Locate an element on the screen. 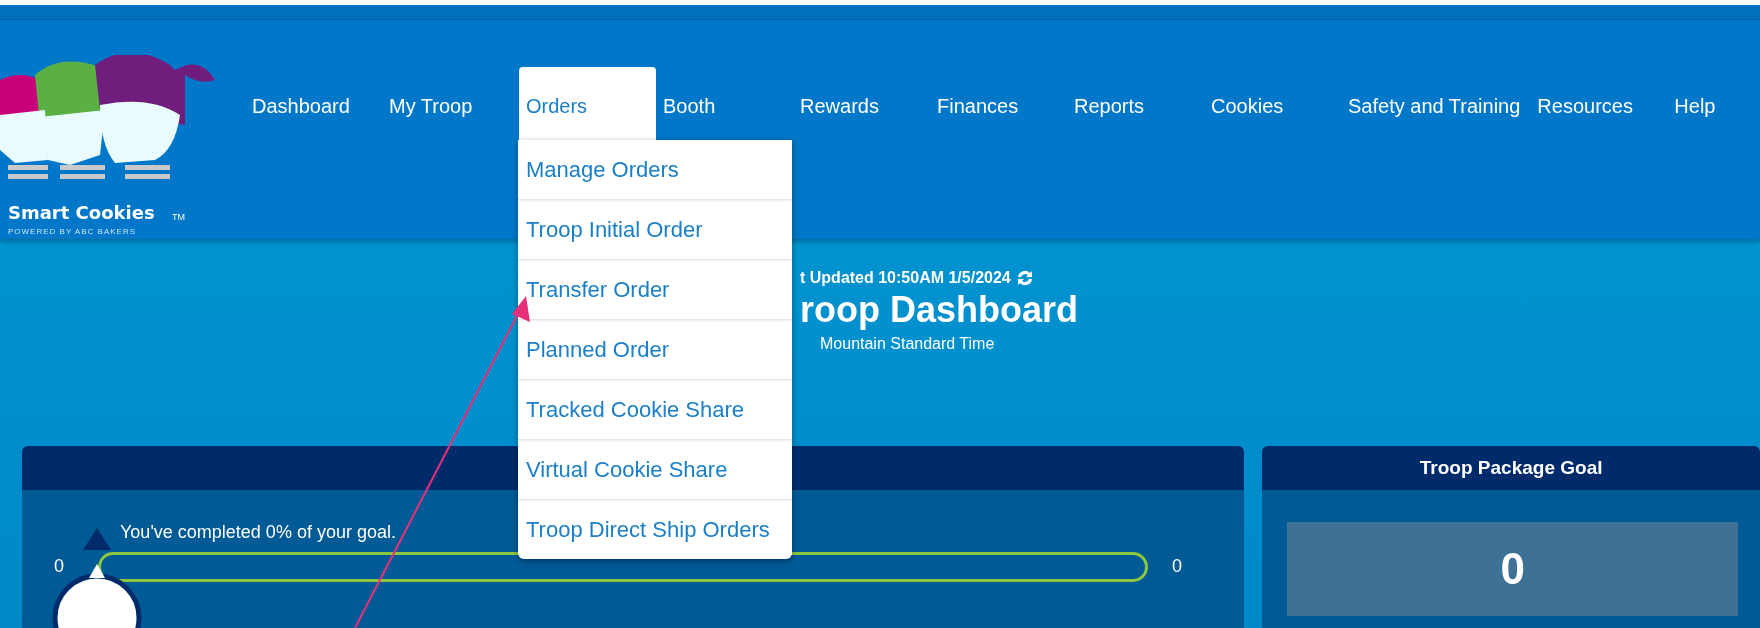 The image size is (1760, 628). menu-item: Tracked Cookie Share is located at coordinates (655, 410).